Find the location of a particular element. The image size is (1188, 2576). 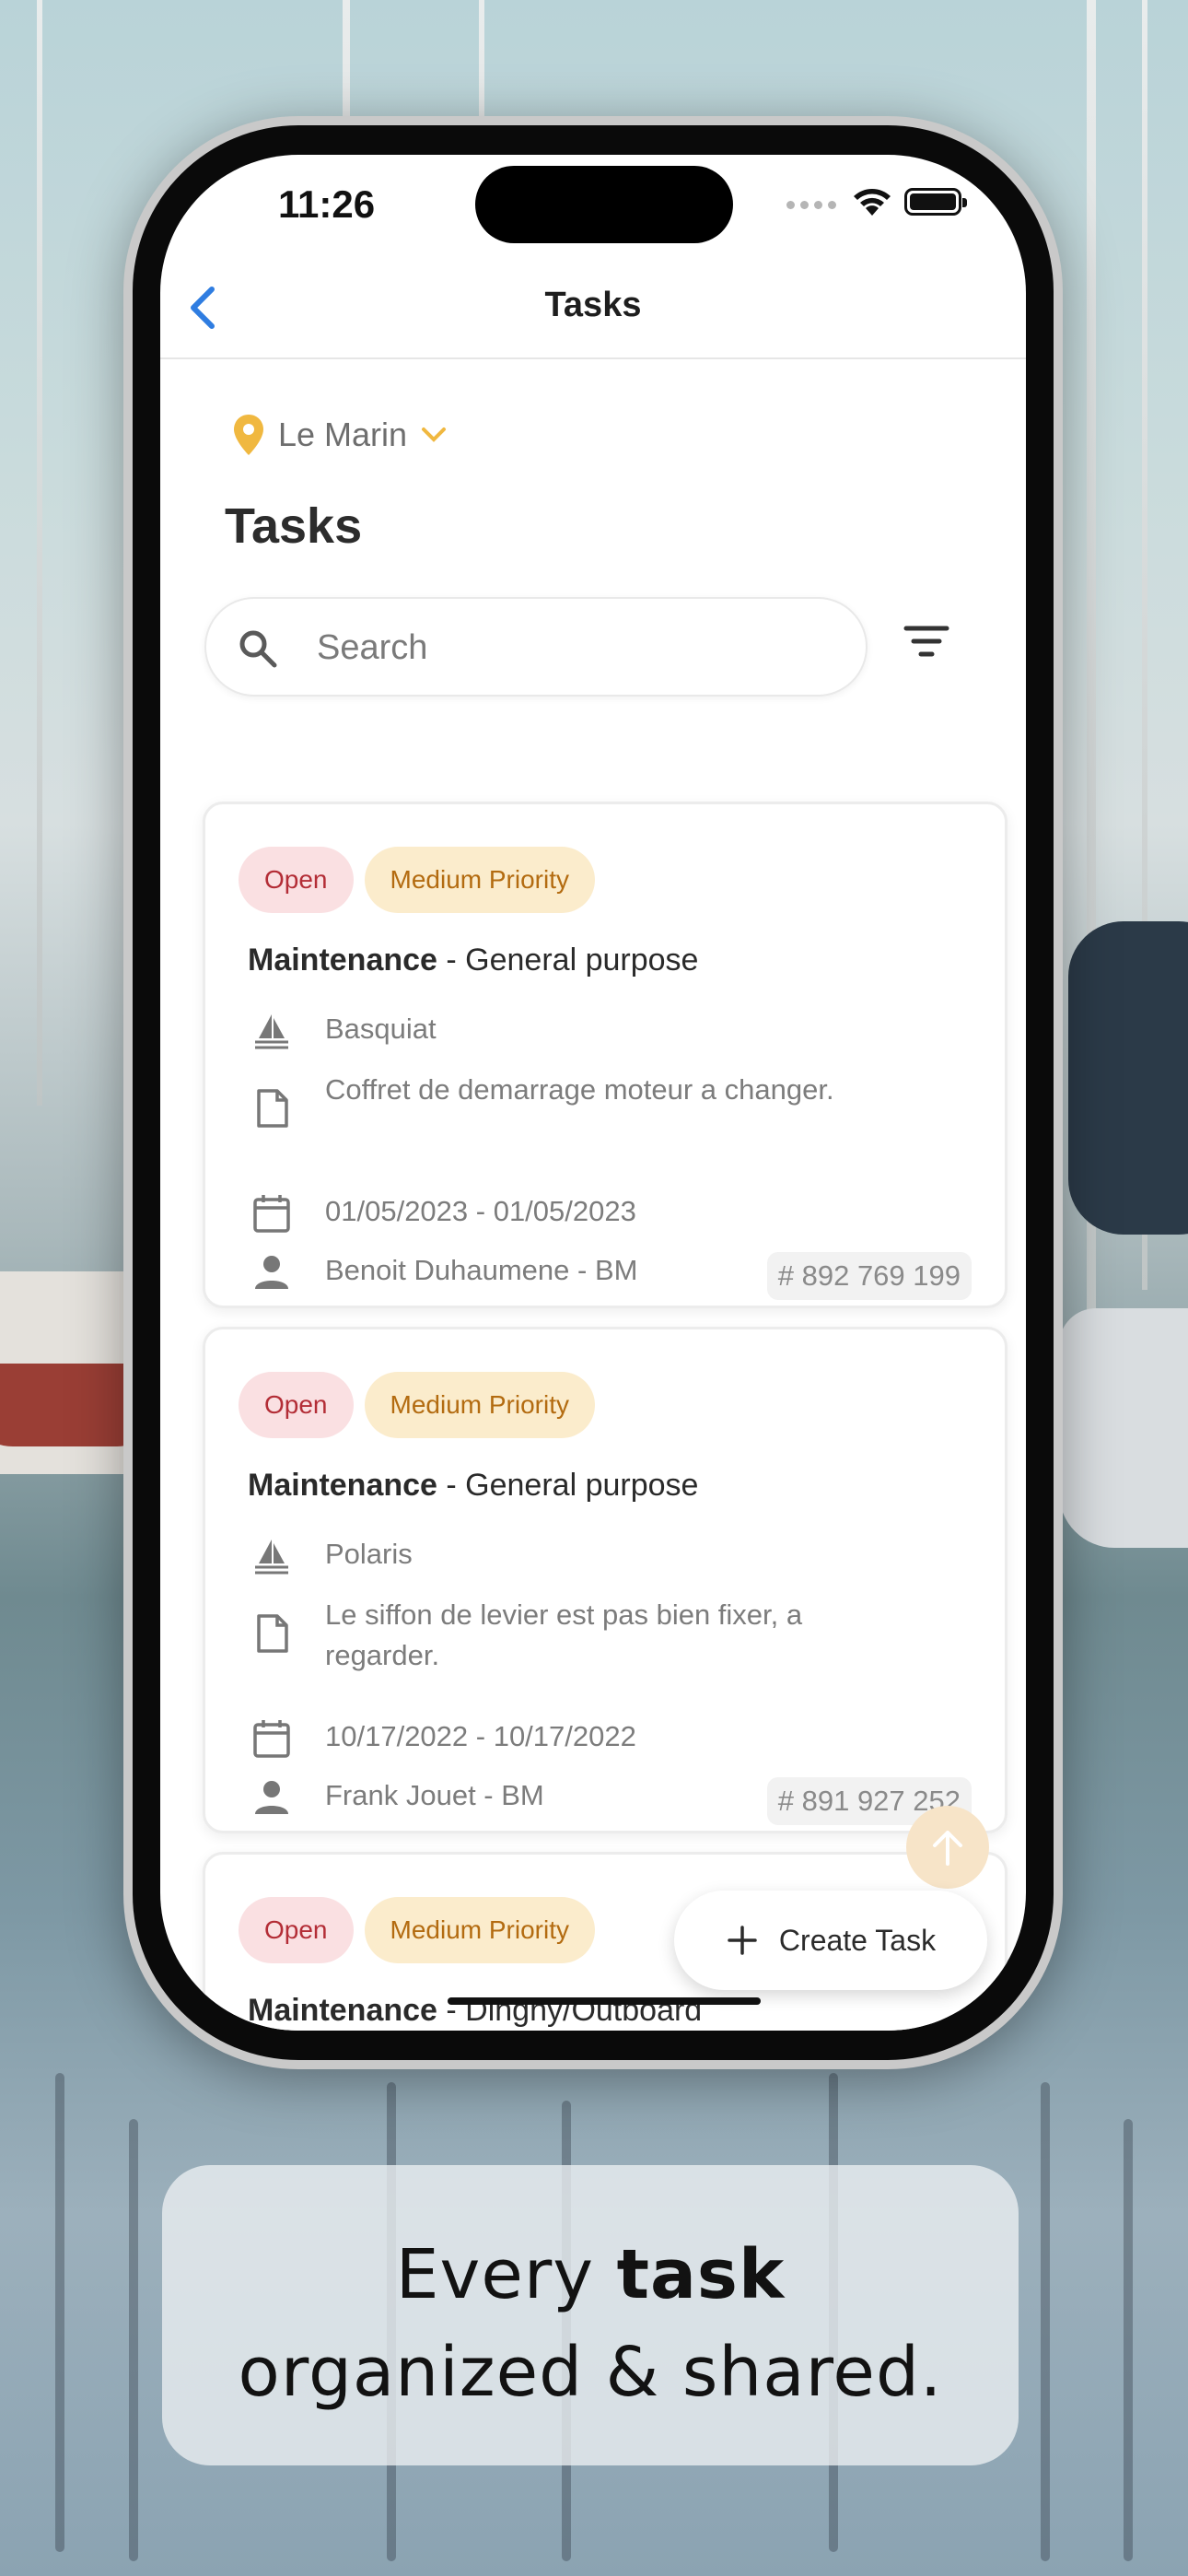

chevron-down-icon is located at coordinates (434, 434).